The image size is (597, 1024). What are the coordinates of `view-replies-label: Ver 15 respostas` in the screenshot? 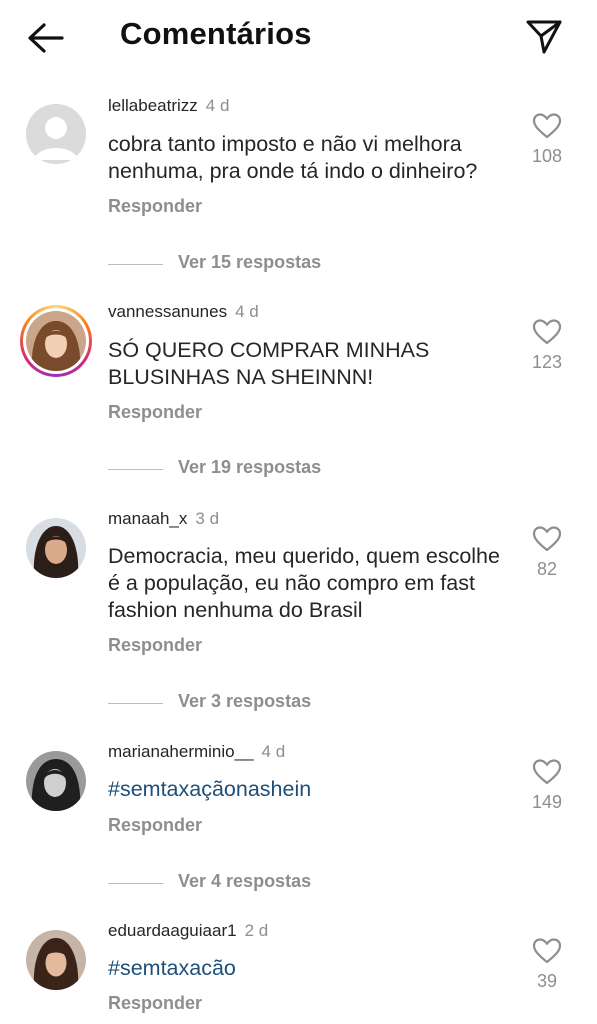 It's located at (250, 262).